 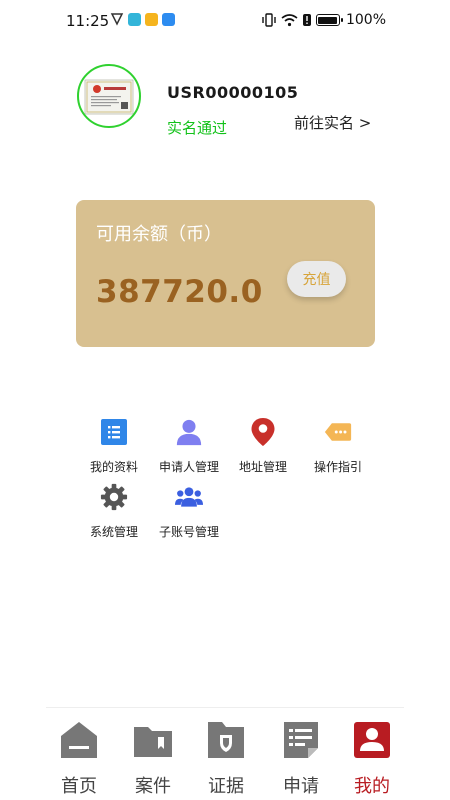 What do you see at coordinates (151, 19) in the screenshot?
I see `weather-icon` at bounding box center [151, 19].